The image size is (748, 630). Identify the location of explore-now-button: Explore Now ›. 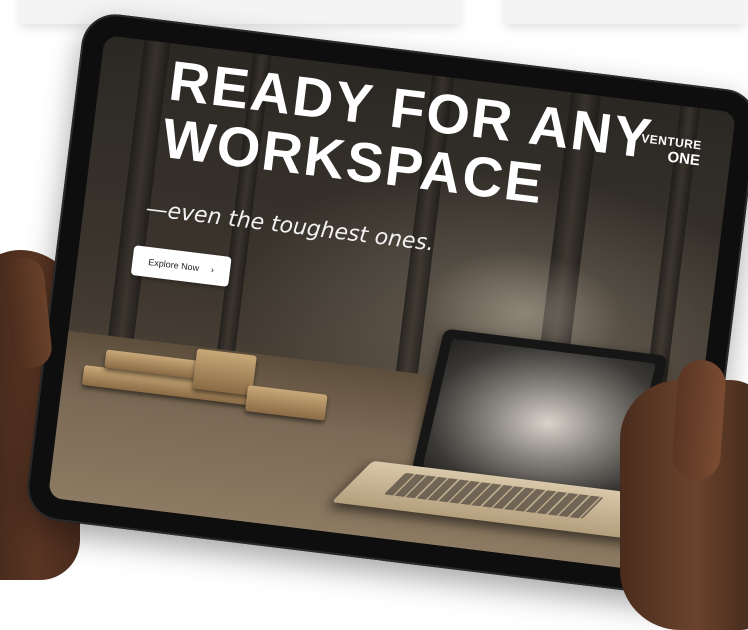
(181, 266).